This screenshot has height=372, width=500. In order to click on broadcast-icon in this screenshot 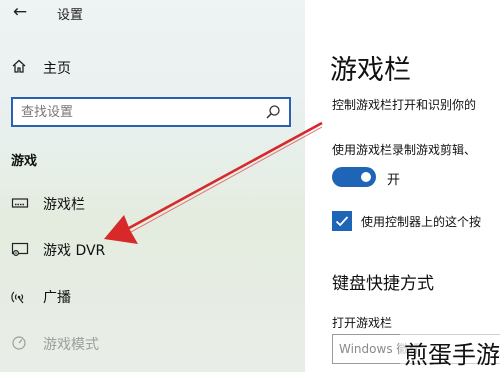, I will do `click(17, 297)`.